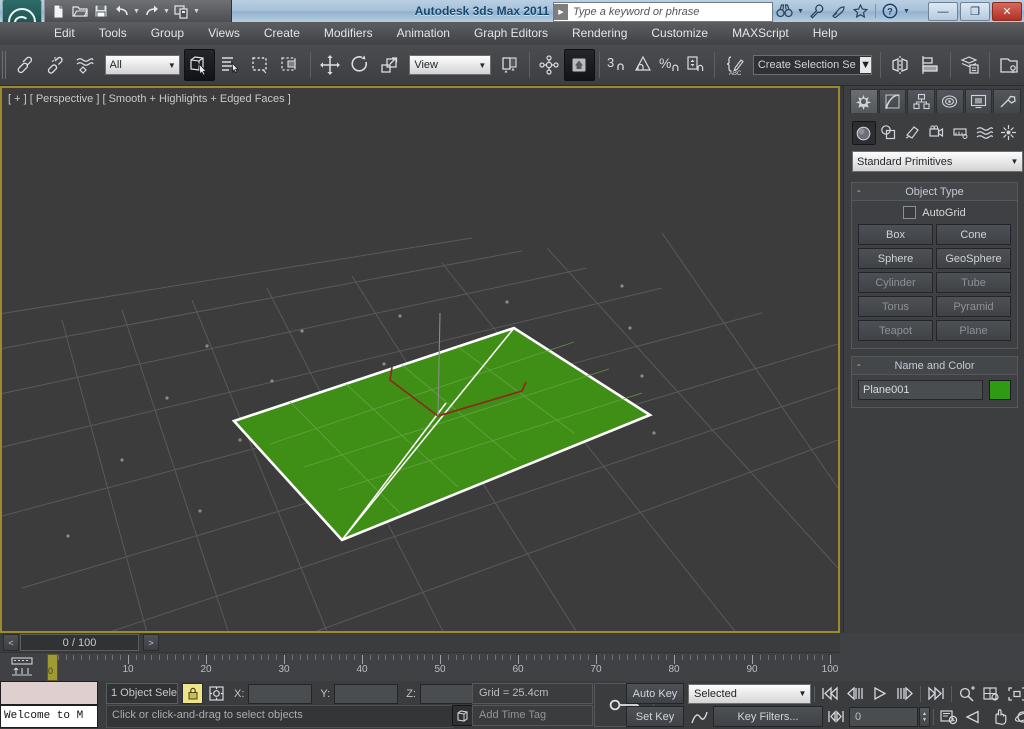  I want to click on zoom-all-button, so click(992, 693).